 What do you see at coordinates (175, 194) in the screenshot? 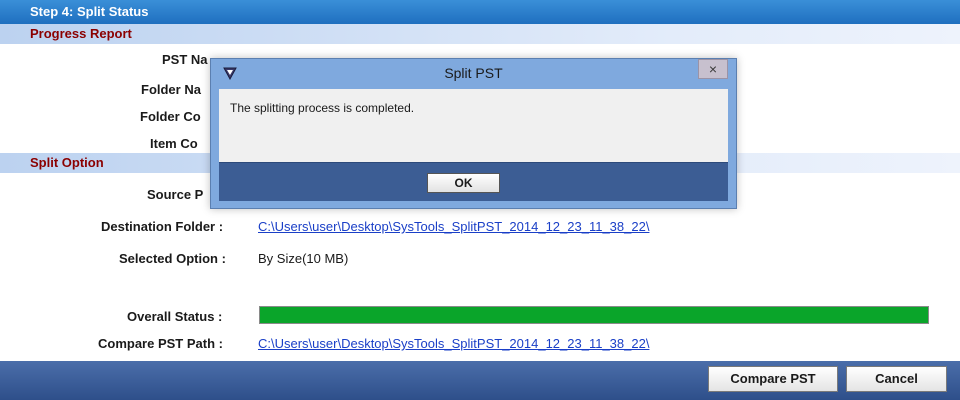
I see `source-path-label: Source P` at bounding box center [175, 194].